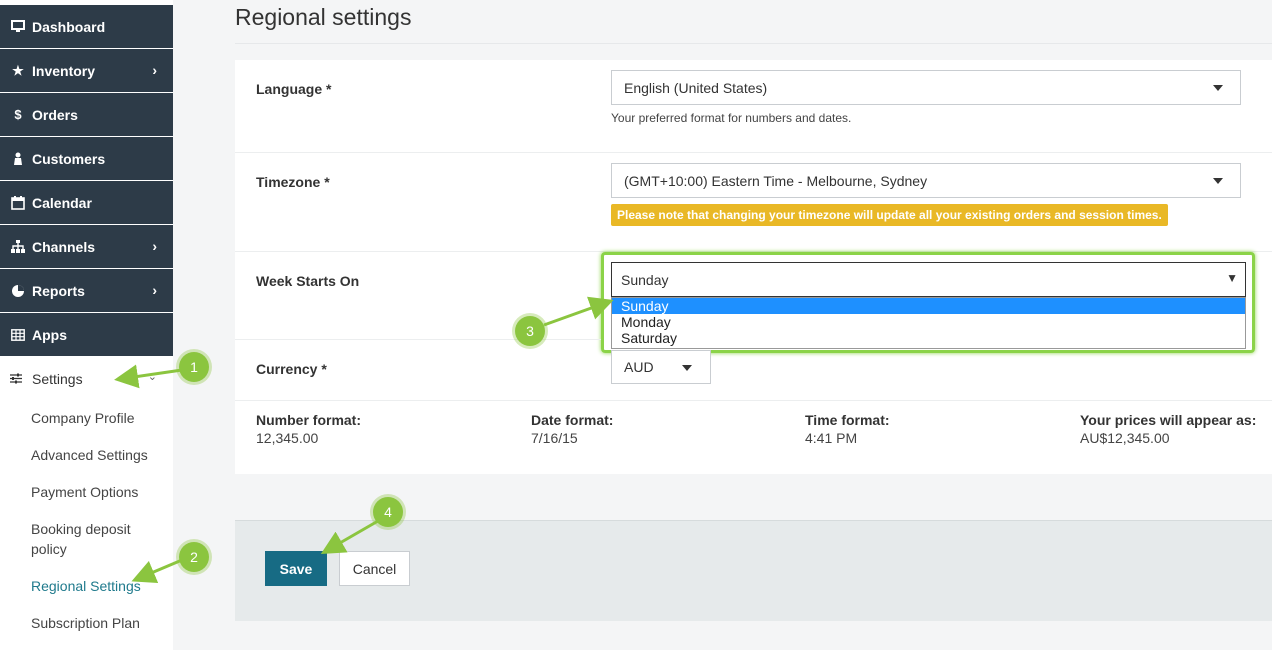 This screenshot has width=1272, height=650. I want to click on callout-badge-4: 4, so click(388, 512).